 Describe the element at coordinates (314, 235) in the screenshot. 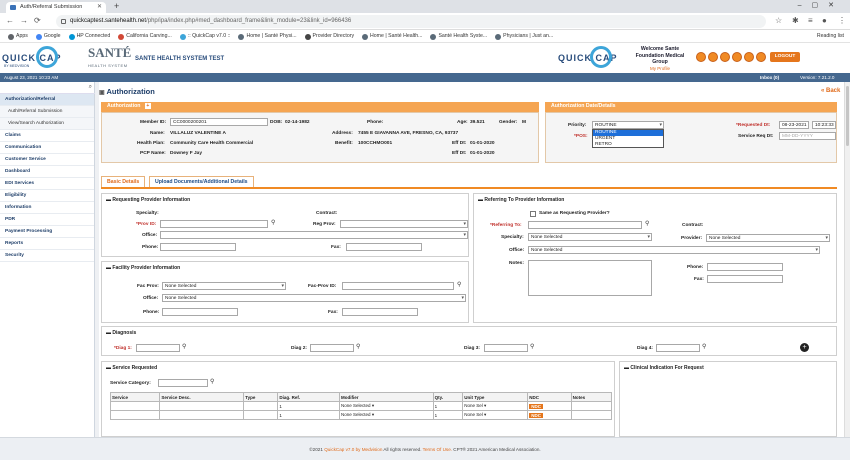

I see `office-select` at that location.